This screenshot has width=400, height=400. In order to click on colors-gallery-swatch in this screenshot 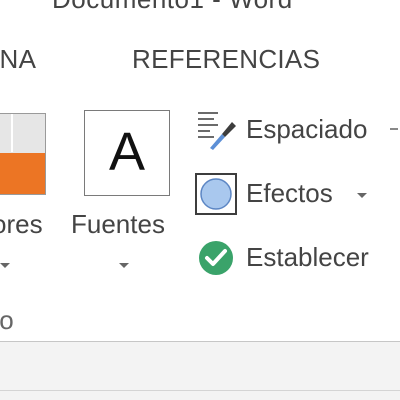, I will do `click(23, 154)`.